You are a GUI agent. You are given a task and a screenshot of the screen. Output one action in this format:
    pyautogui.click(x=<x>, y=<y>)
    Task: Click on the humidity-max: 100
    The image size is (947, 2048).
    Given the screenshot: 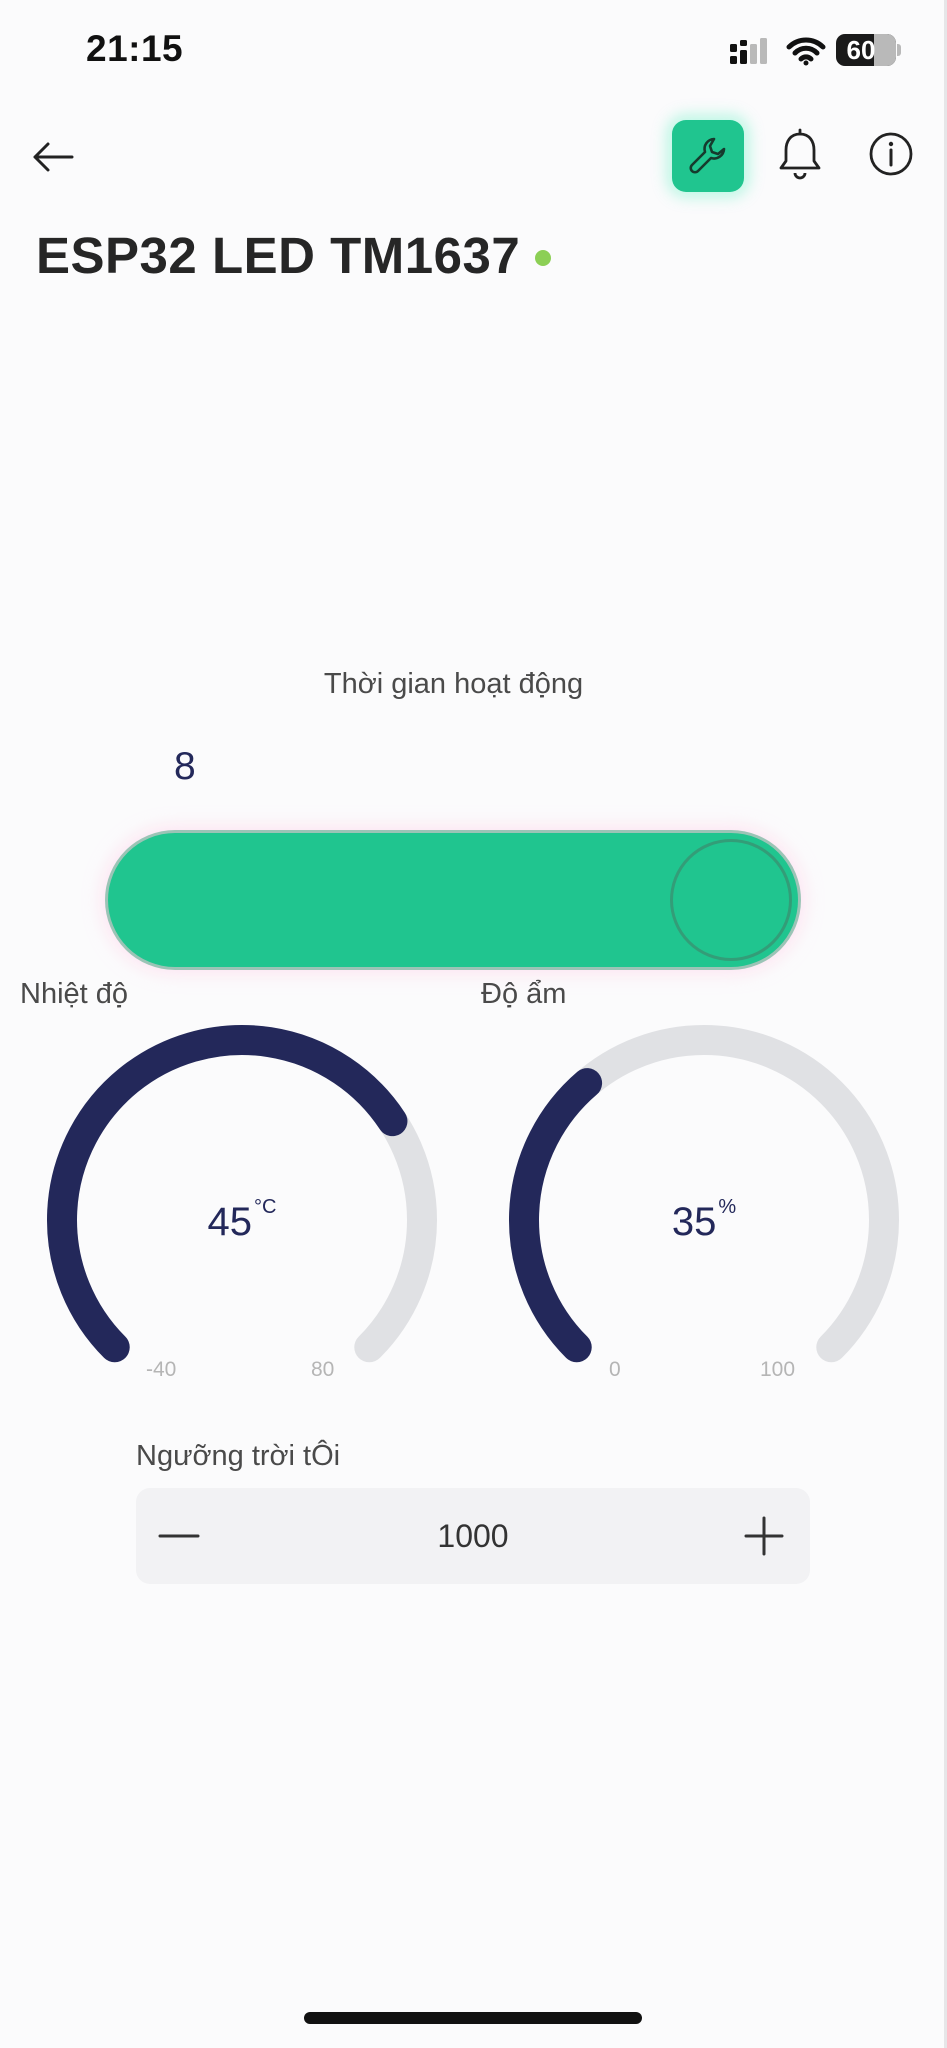 What is the action you would take?
    pyautogui.click(x=778, y=1369)
    